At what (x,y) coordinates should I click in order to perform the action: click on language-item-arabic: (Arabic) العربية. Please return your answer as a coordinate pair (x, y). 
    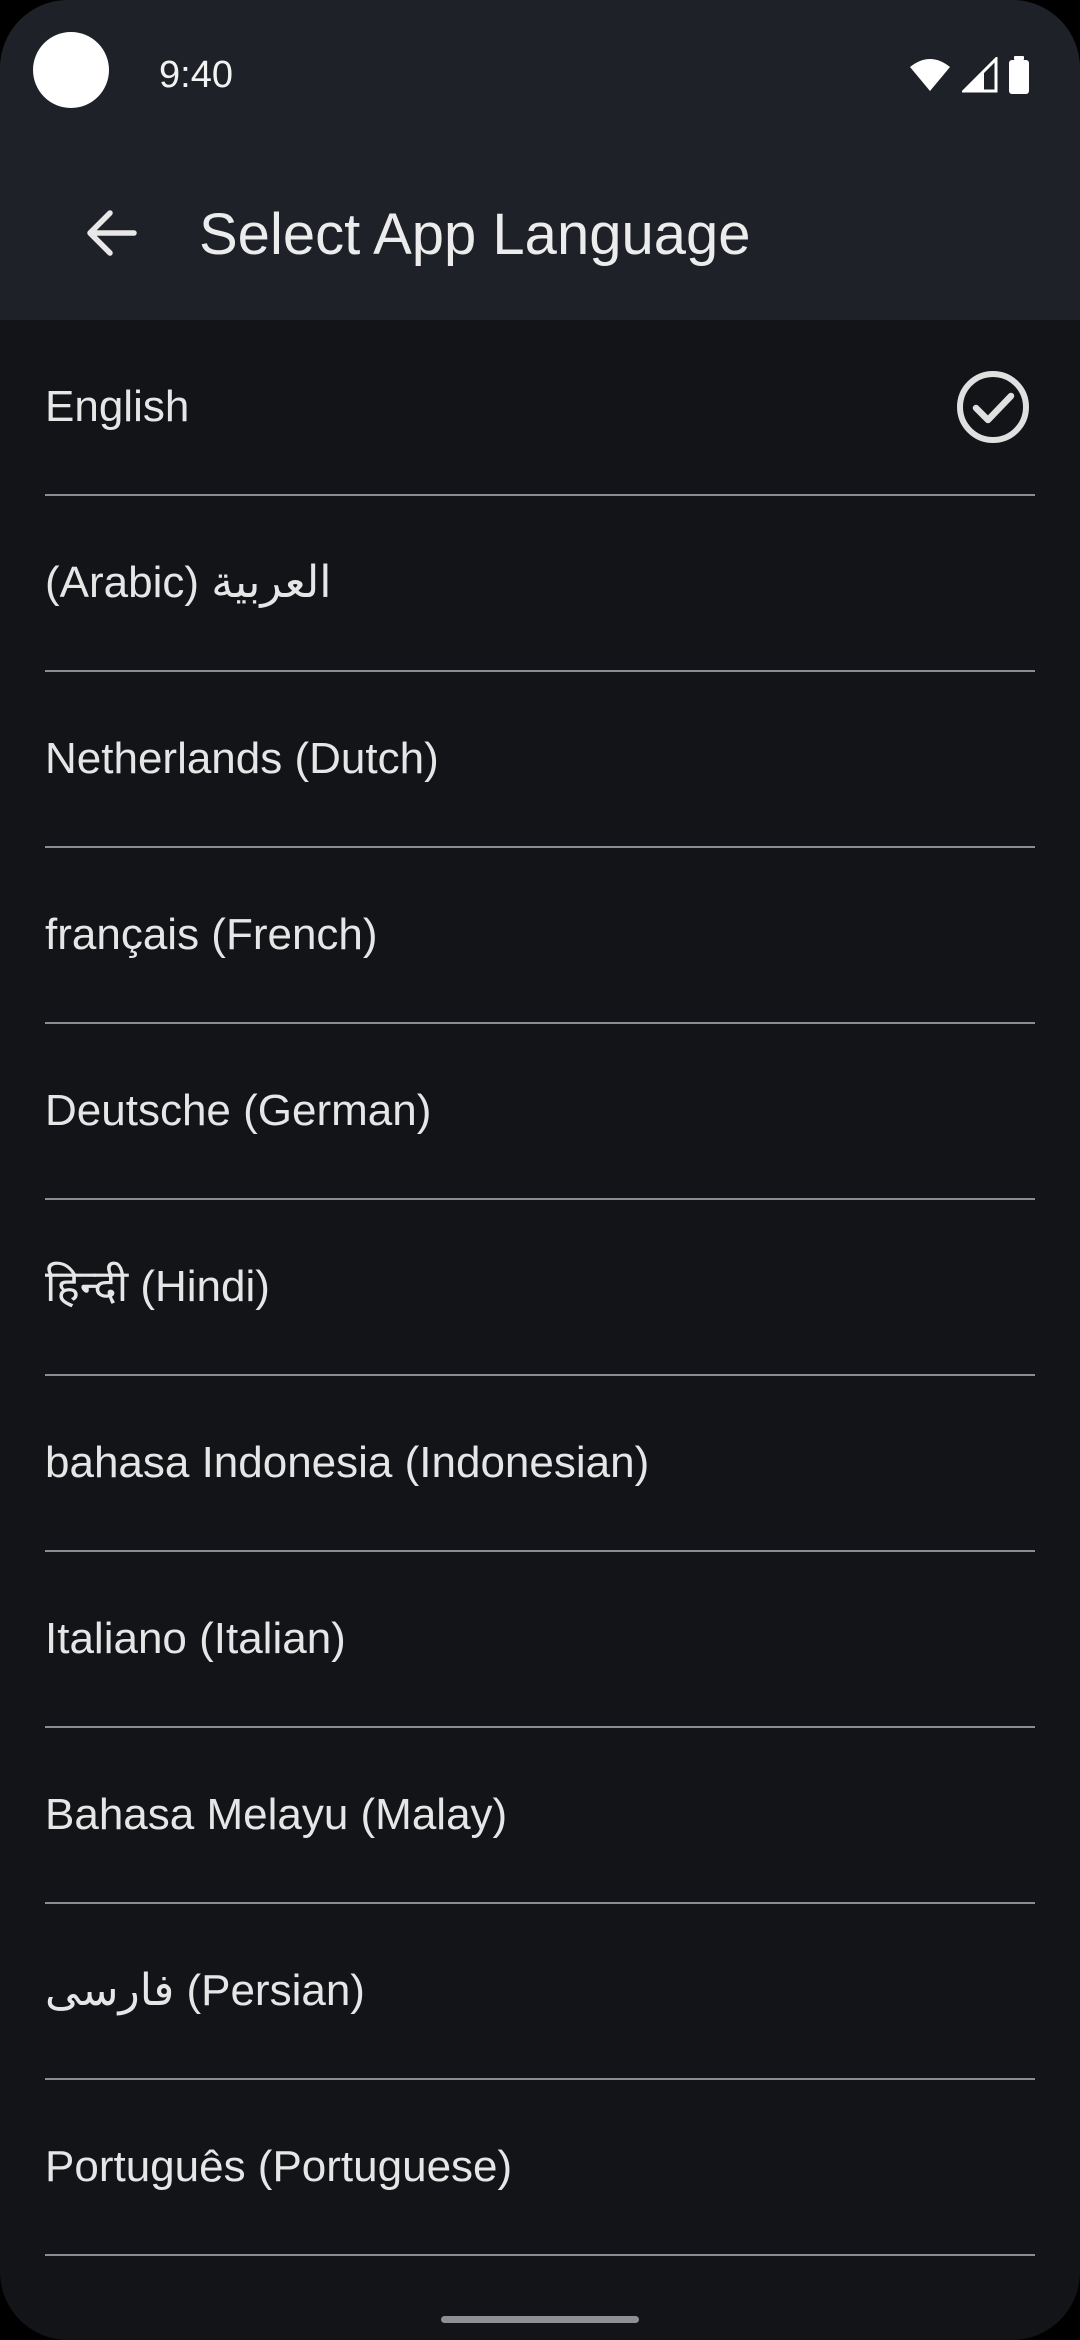
    Looking at the image, I should click on (540, 584).